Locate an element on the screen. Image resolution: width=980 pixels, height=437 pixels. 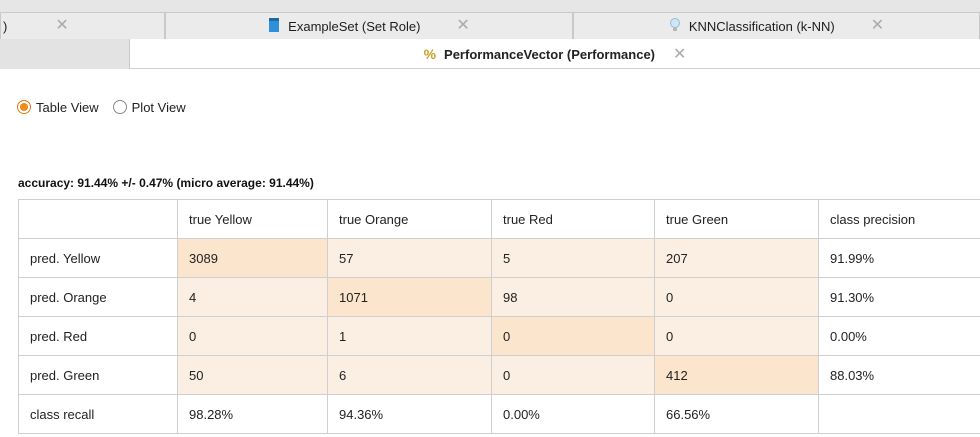
table-cell: 98 is located at coordinates (573, 297).